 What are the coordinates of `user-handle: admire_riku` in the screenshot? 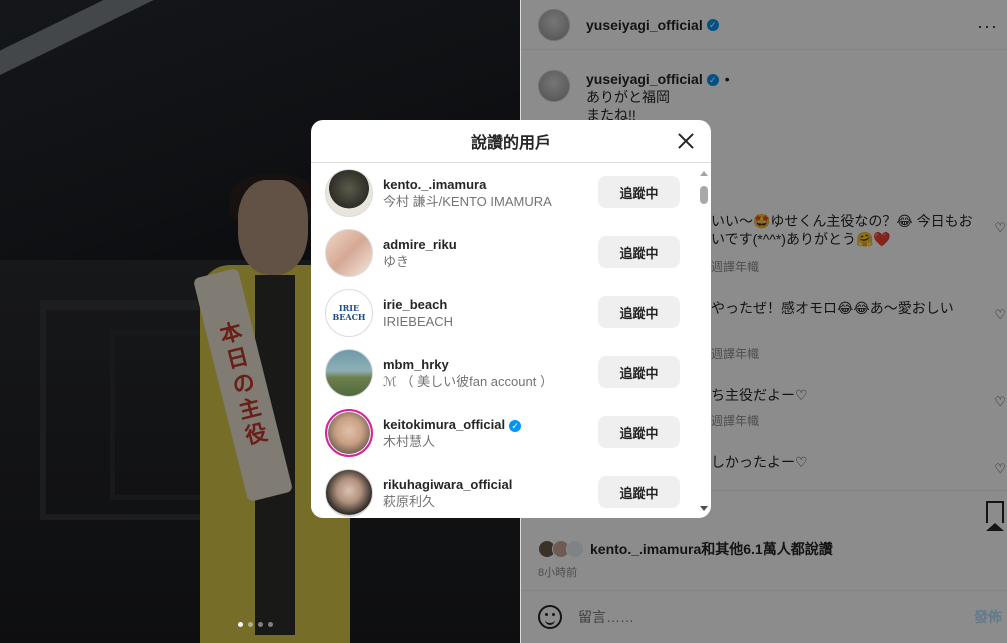 It's located at (420, 245).